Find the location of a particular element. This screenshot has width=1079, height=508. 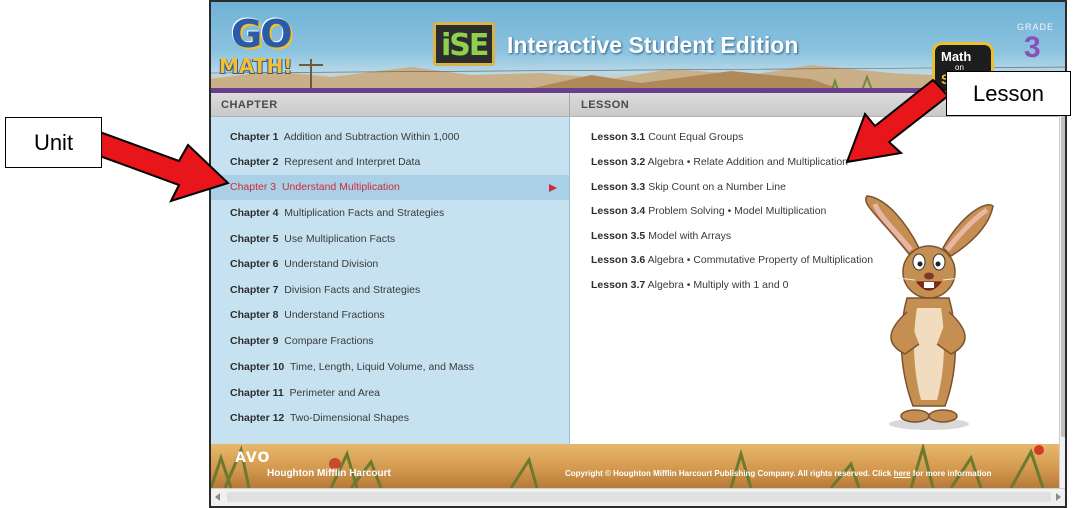

column-divider is located at coordinates (569, 105).